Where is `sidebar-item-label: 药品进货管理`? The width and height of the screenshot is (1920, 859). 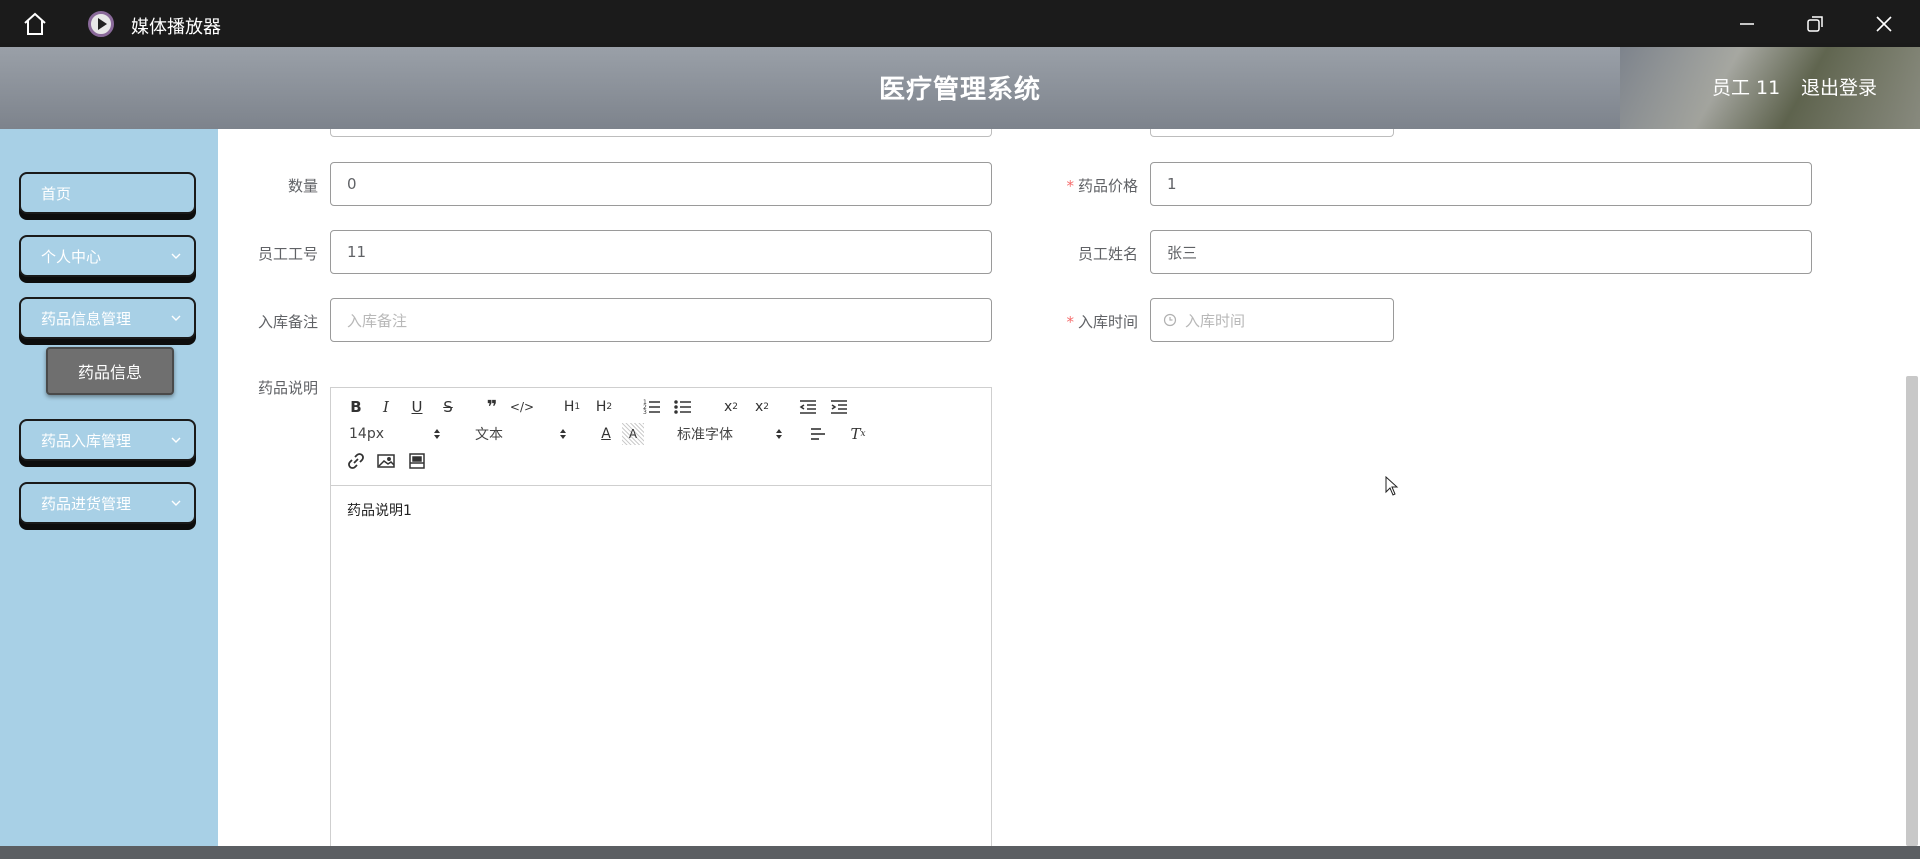
sidebar-item-label: 药品进货管理 is located at coordinates (86, 503).